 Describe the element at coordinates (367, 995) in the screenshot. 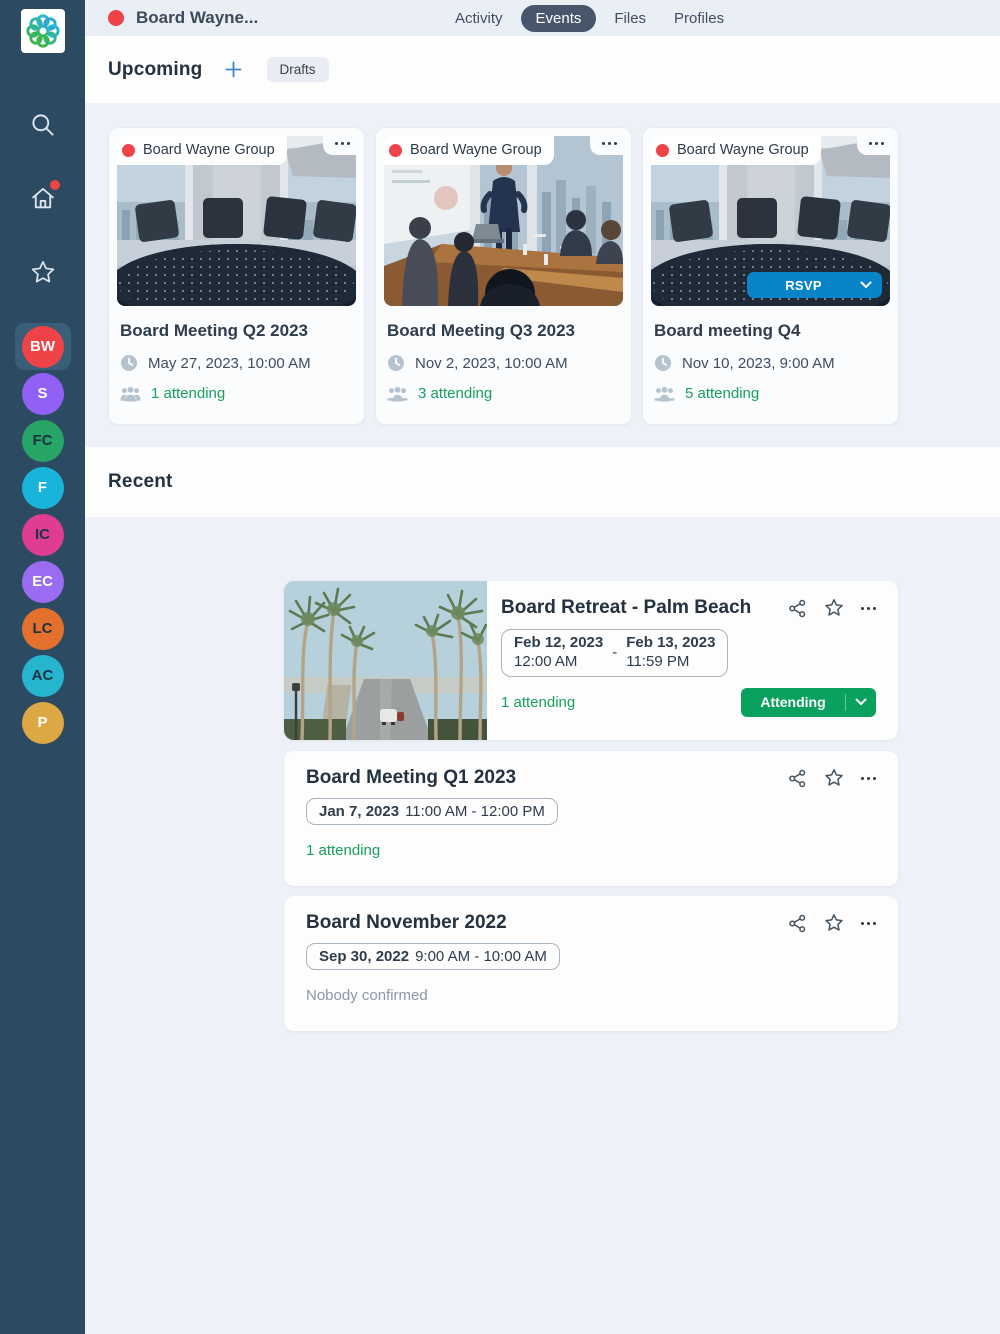

I see `attendance-count: Nobody confirmed` at that location.